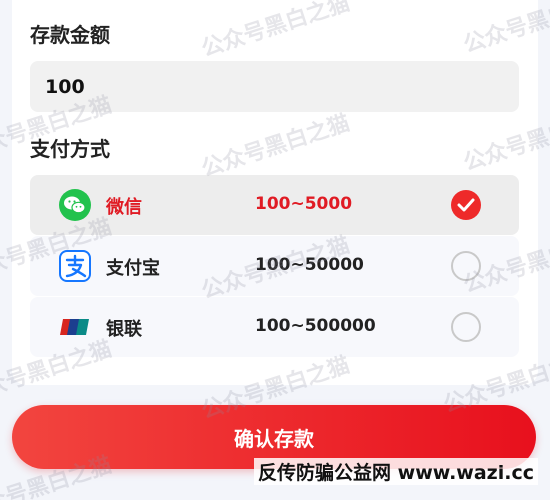 The width and height of the screenshot is (550, 500). I want to click on footer-note: 反传防骗公益网 www.wazi.cc, so click(396, 471).